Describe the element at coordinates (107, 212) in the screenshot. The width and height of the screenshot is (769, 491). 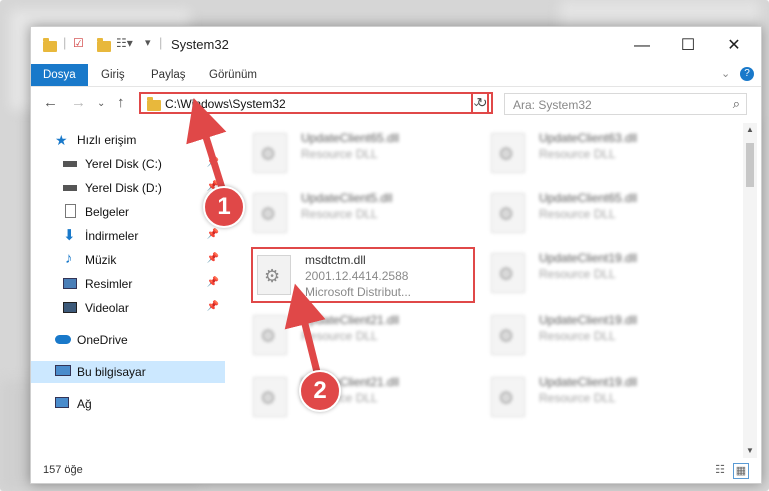
I see `sidebar-item-label: Belgeler` at that location.